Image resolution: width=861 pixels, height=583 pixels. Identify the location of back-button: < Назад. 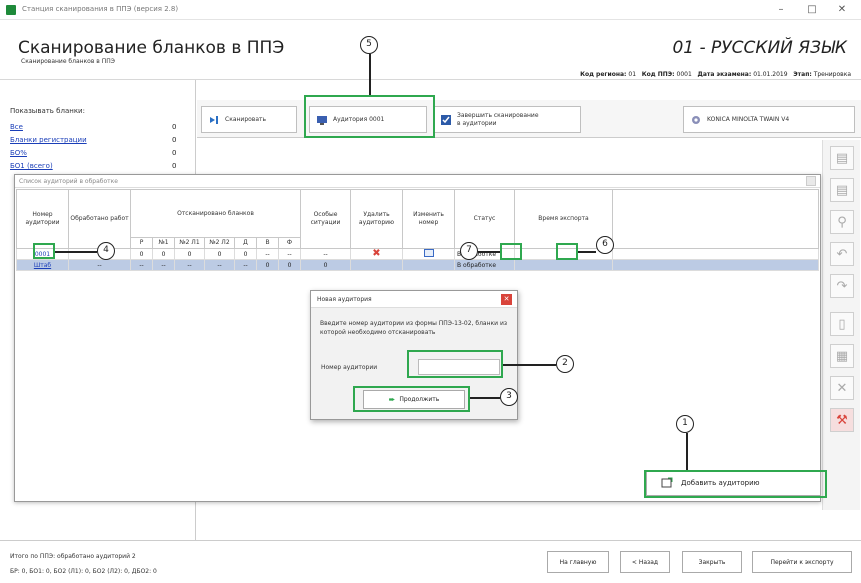
(645, 562).